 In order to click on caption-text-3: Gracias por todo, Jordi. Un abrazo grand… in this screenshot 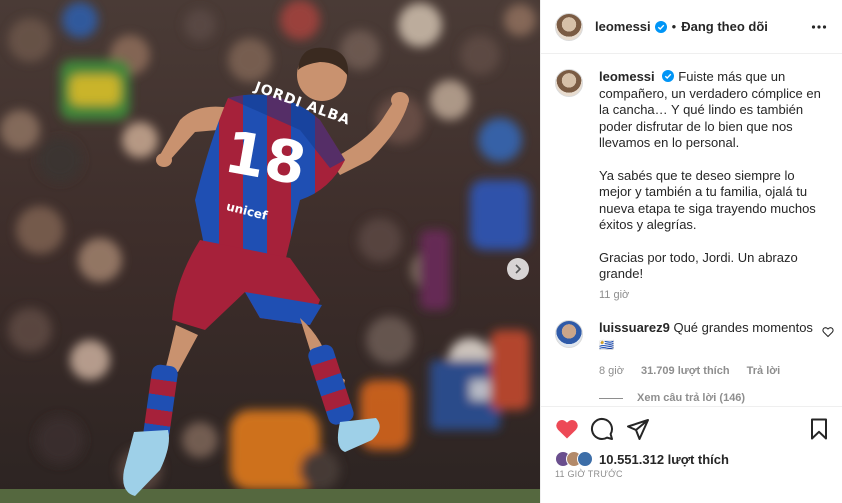, I will do `click(698, 265)`.